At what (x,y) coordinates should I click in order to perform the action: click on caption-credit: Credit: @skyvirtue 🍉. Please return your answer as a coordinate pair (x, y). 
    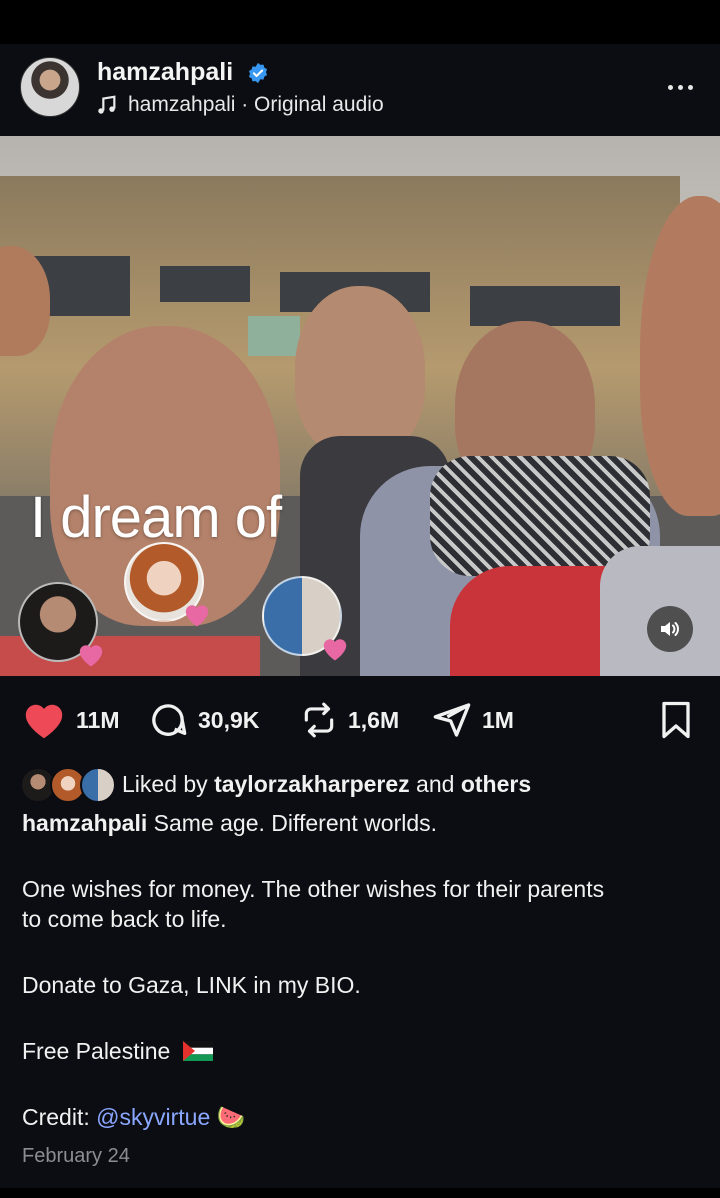
    Looking at the image, I should click on (352, 1117).